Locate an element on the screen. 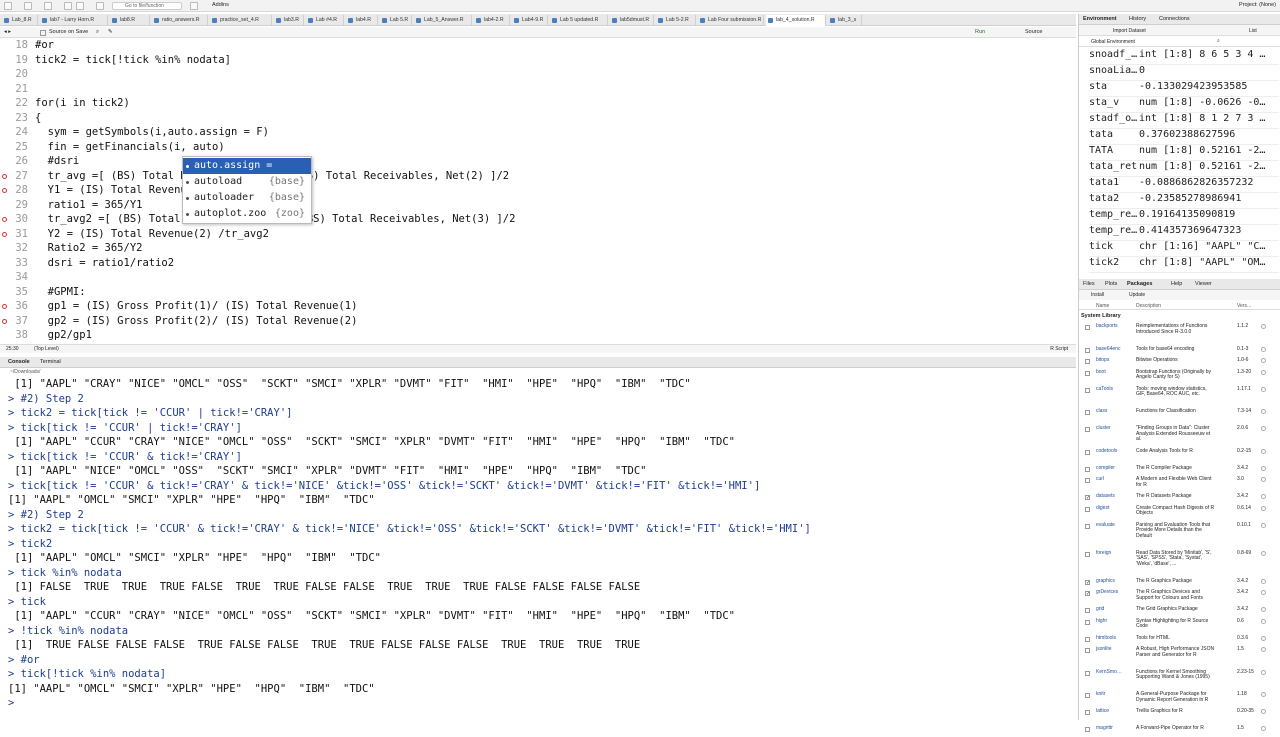  code-text: #dsri is located at coordinates (57, 161).